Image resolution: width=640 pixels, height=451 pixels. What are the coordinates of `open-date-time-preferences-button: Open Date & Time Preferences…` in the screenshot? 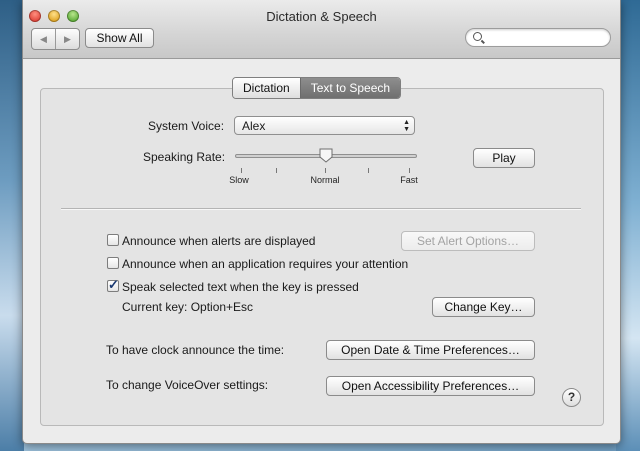 It's located at (430, 350).